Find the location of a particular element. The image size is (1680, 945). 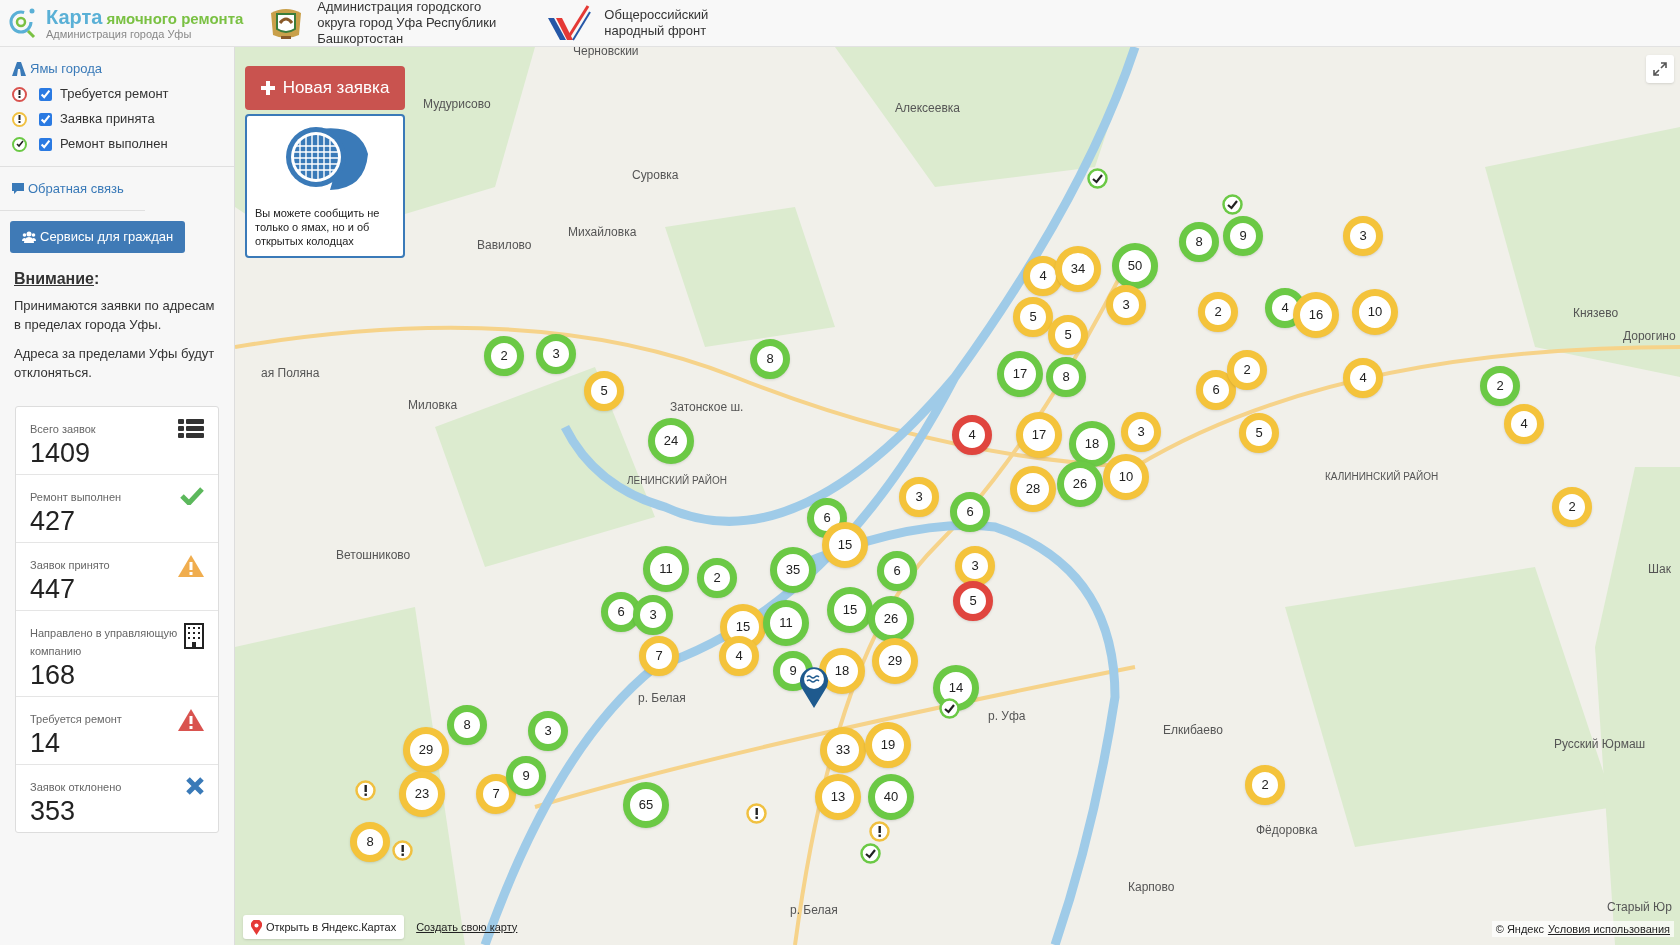

place-label: Алексеевка is located at coordinates (927, 108).